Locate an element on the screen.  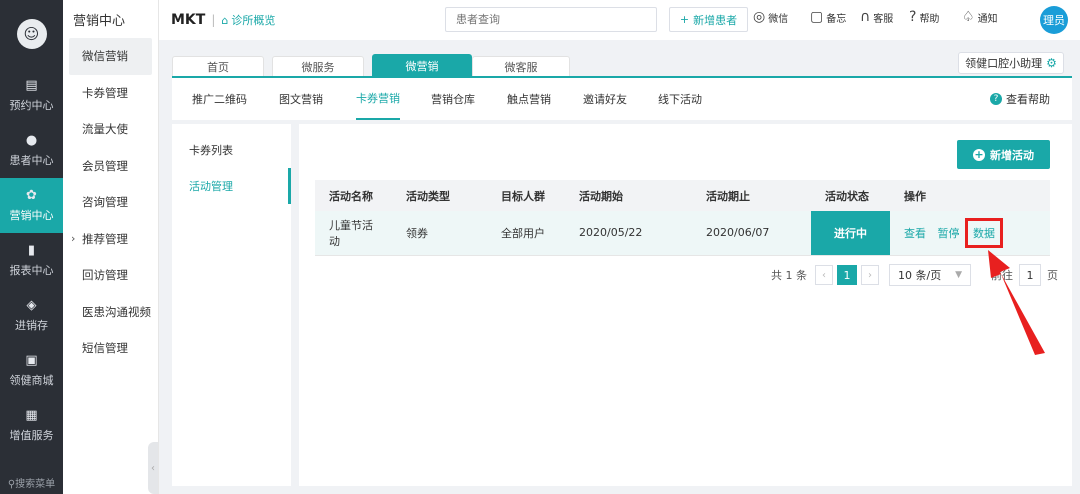
pause-action-link: 暂停 is located at coordinates (949, 233).